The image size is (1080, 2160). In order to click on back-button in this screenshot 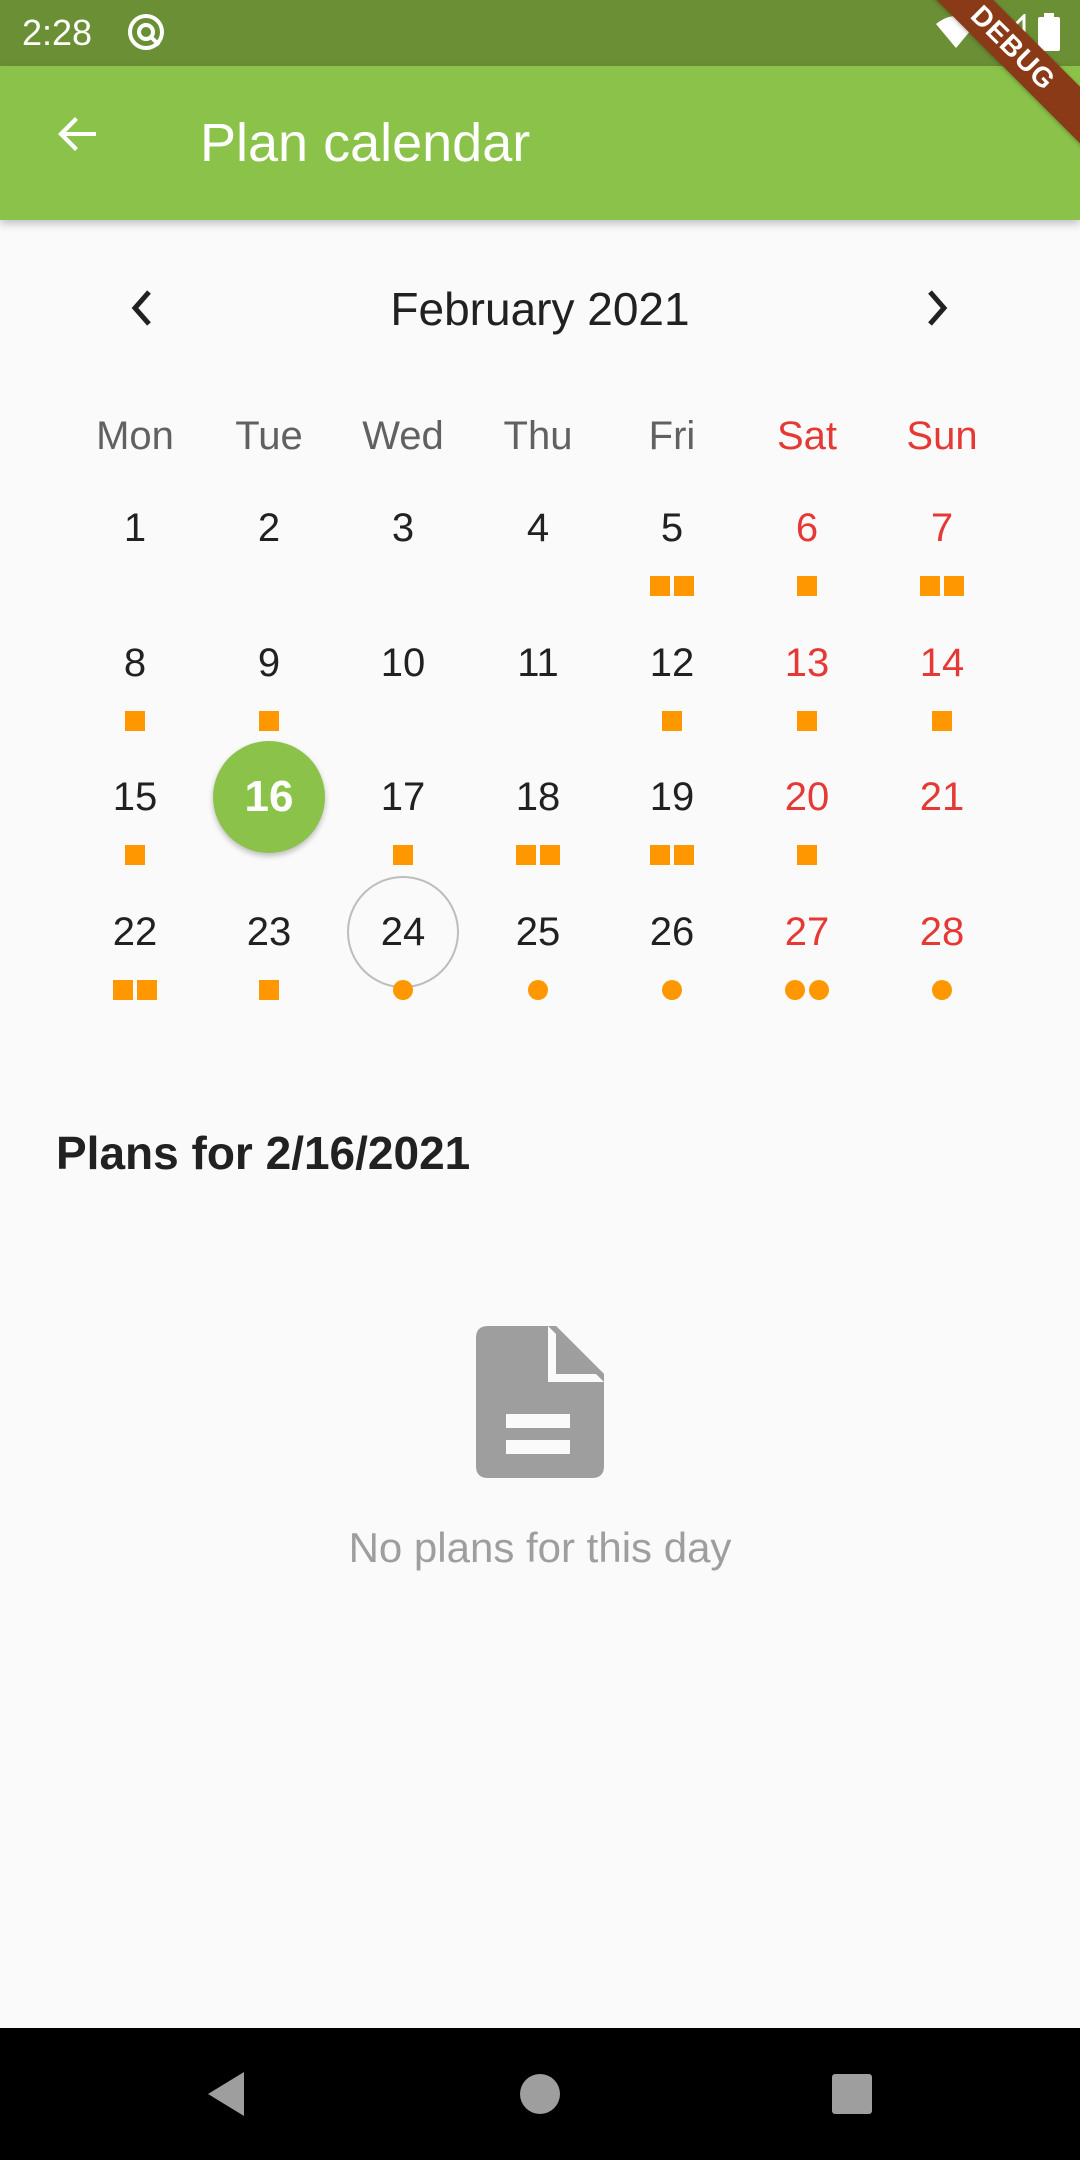, I will do `click(78, 134)`.